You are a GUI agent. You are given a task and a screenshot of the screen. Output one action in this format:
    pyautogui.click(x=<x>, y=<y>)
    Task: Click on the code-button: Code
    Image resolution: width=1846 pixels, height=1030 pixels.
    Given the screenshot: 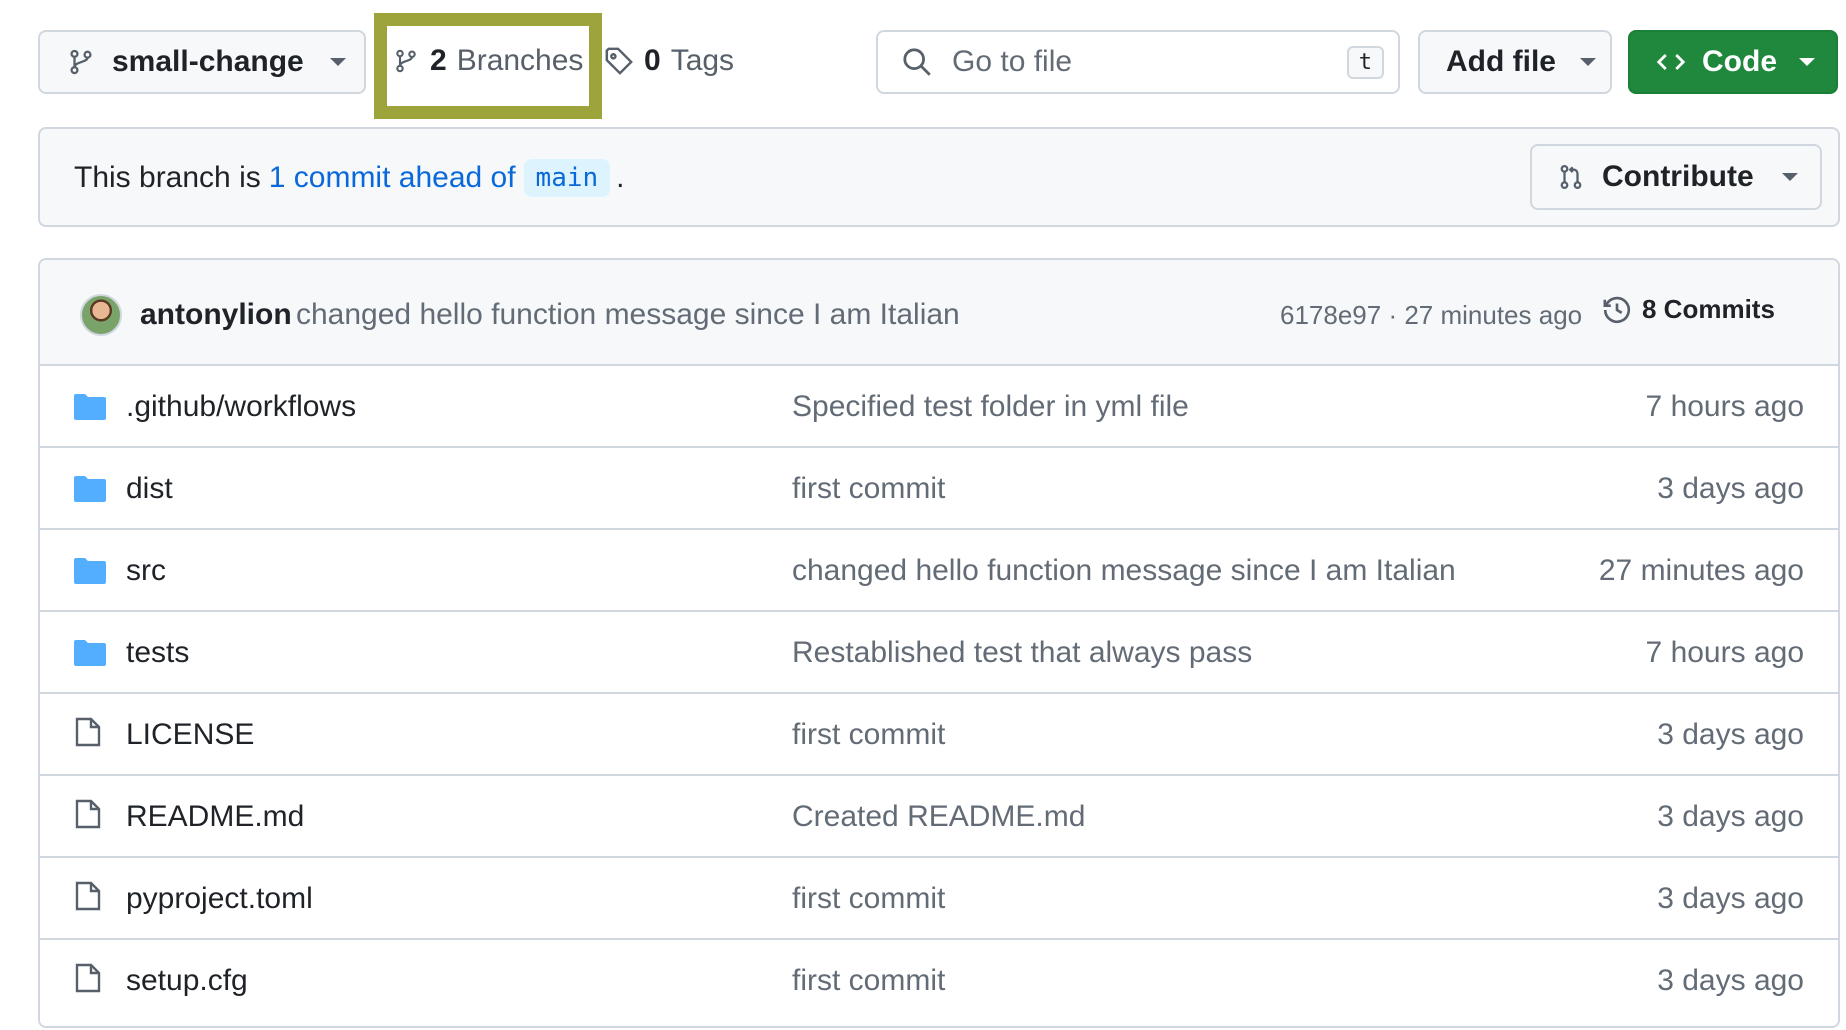 What is the action you would take?
    pyautogui.click(x=1733, y=62)
    